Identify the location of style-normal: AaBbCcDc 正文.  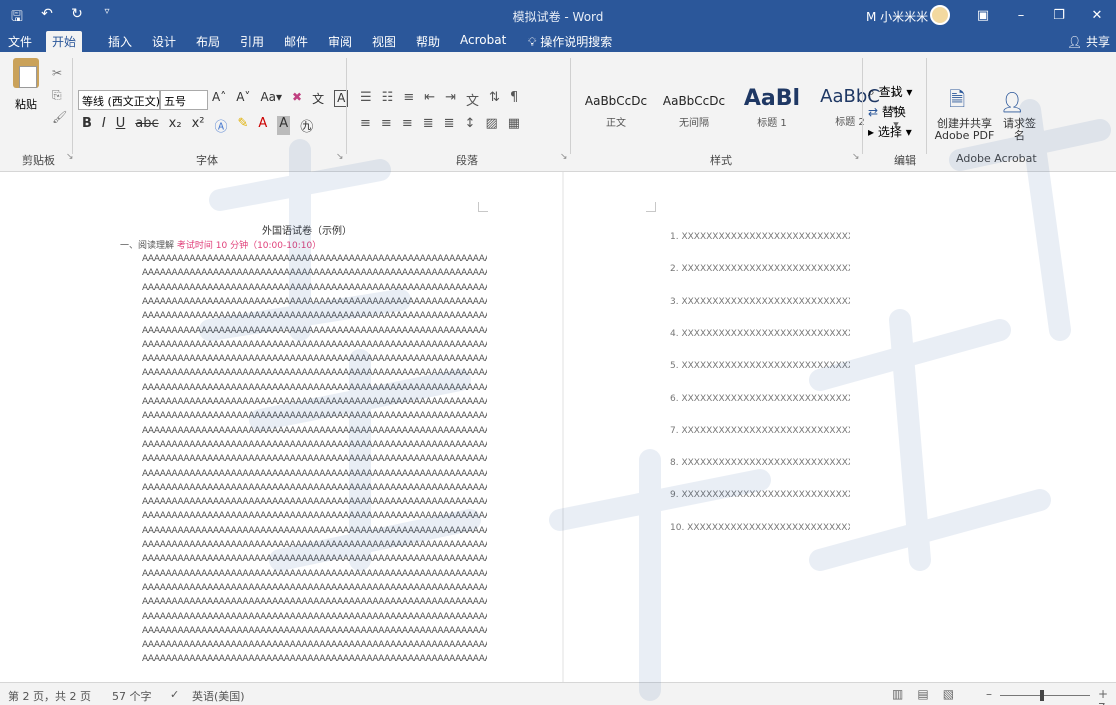
(616, 111).